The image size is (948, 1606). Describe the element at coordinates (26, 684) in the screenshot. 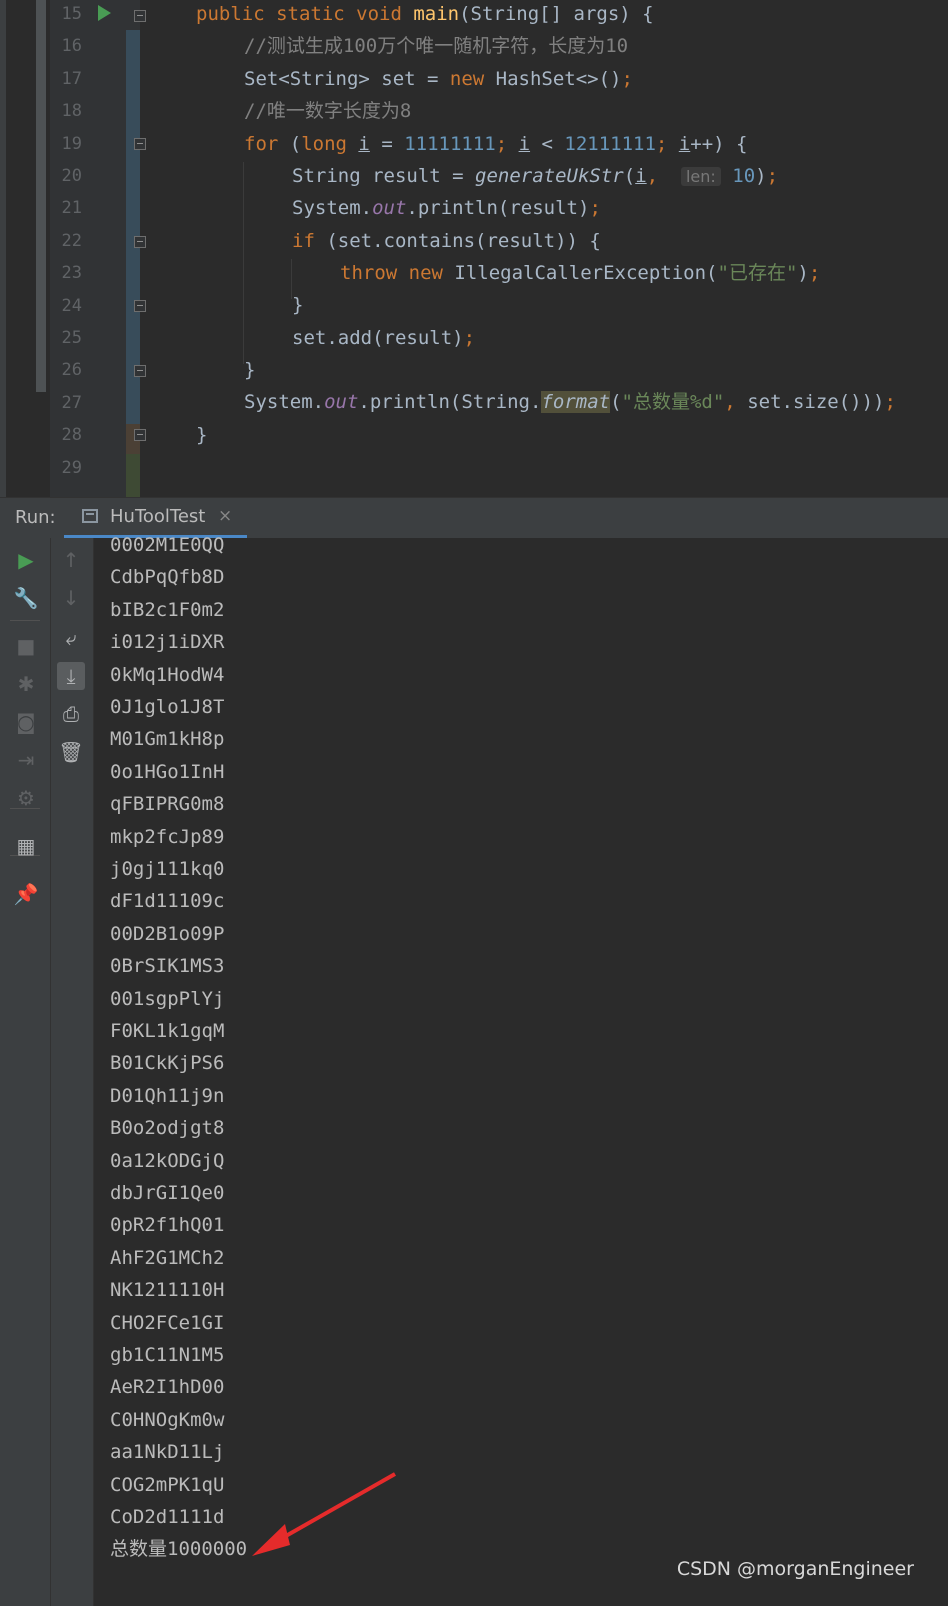

I see `debug-icon: ✱` at that location.